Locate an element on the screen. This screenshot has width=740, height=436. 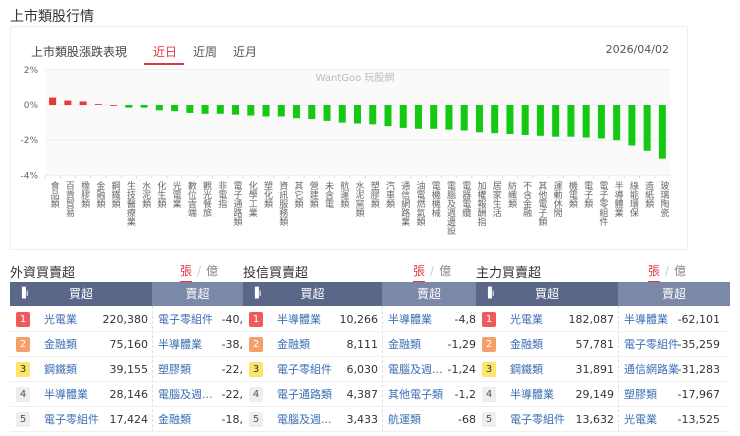
sell-row: 半導體業 -4,8 is located at coordinates (429, 319).